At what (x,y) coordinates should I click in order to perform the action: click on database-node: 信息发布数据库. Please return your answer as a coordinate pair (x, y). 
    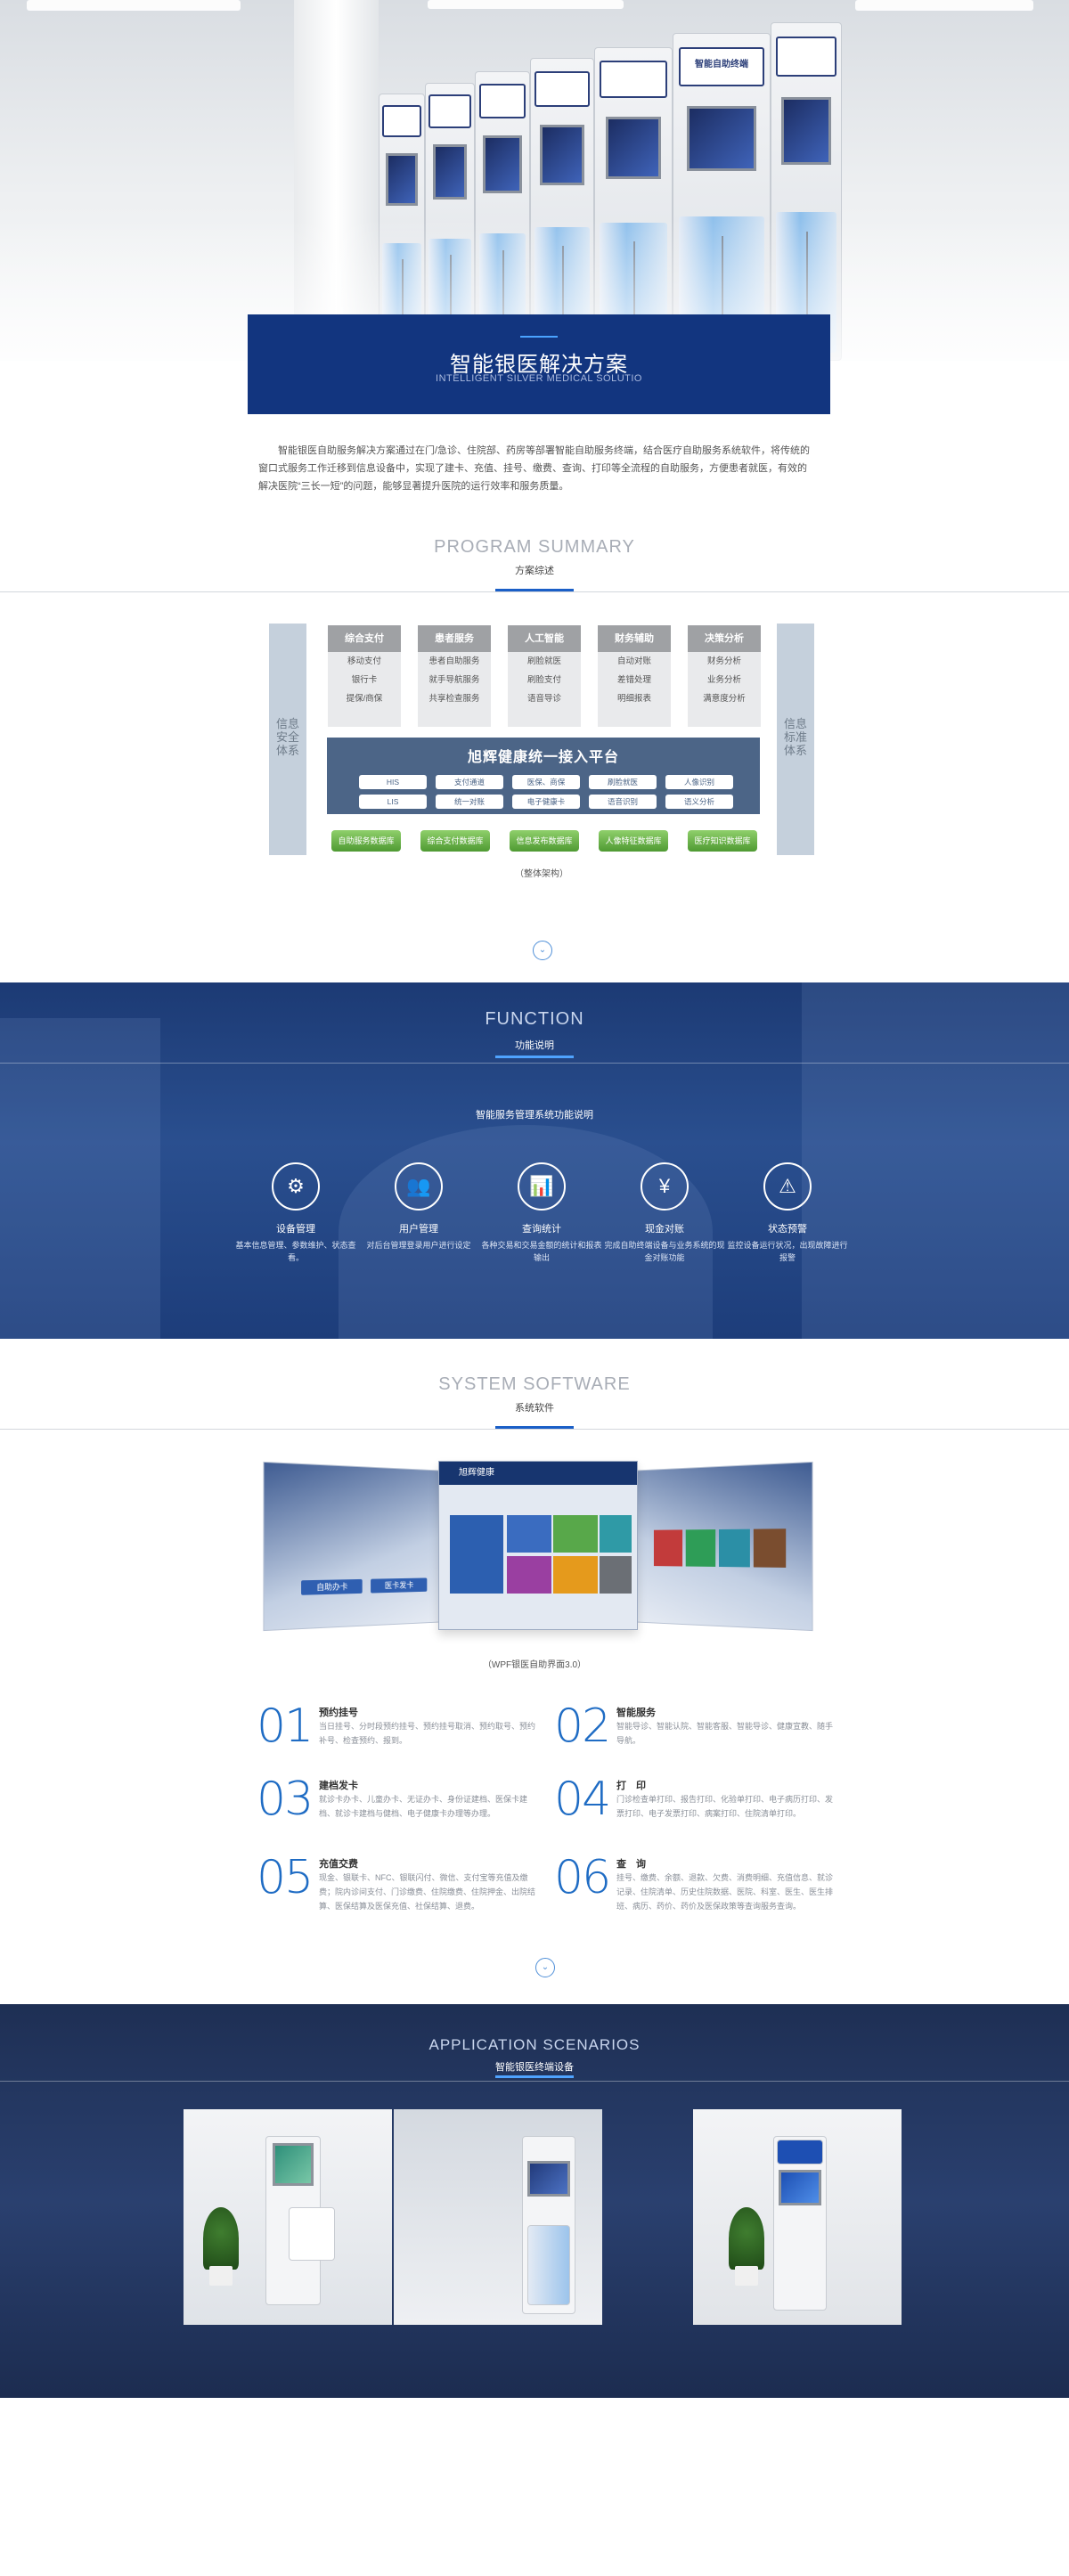
    Looking at the image, I should click on (544, 841).